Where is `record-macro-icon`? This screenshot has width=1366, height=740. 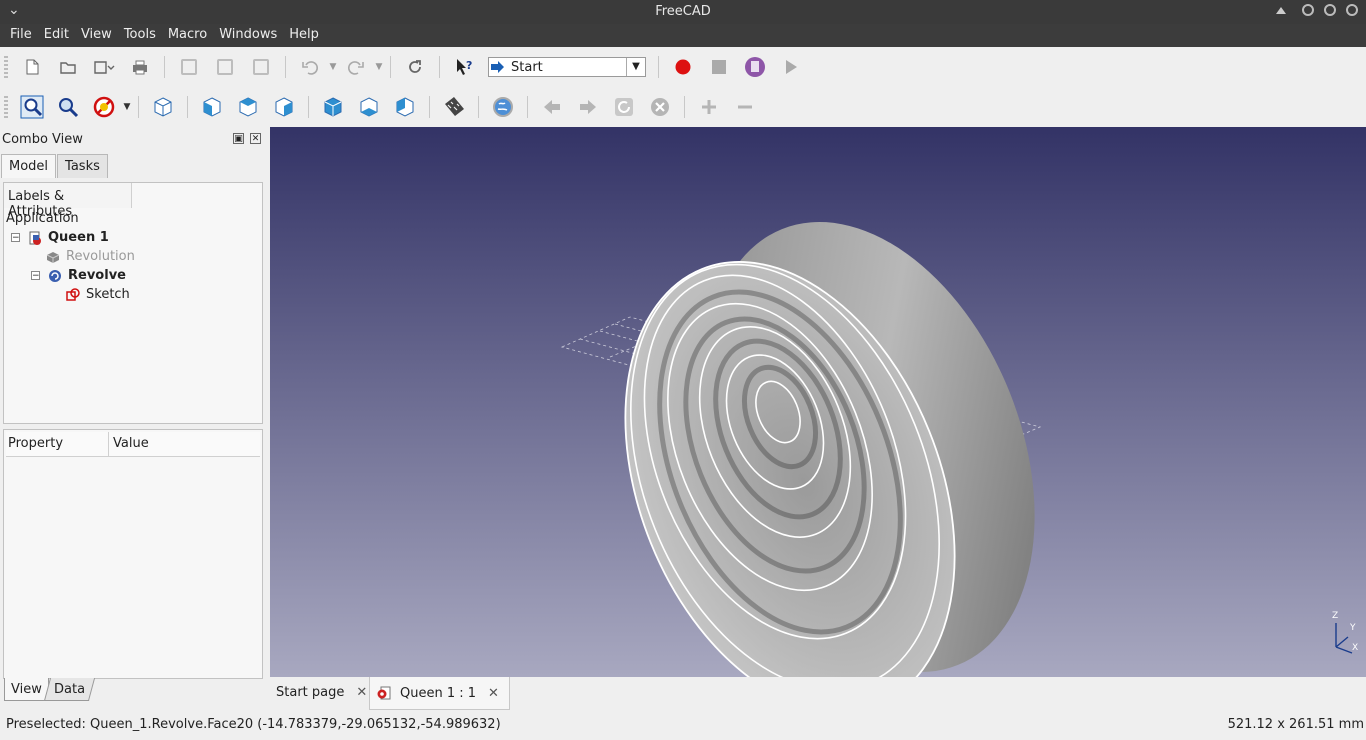
record-macro-icon is located at coordinates (683, 67).